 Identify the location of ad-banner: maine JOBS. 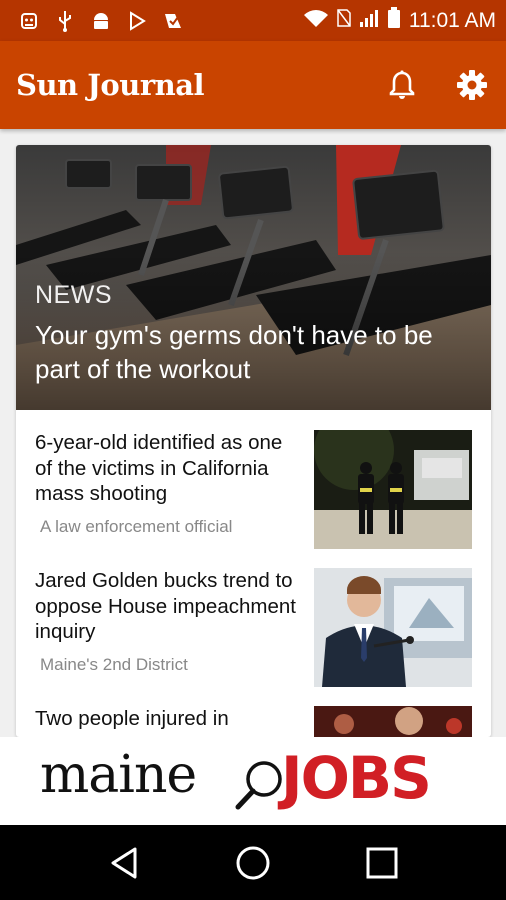
(253, 781).